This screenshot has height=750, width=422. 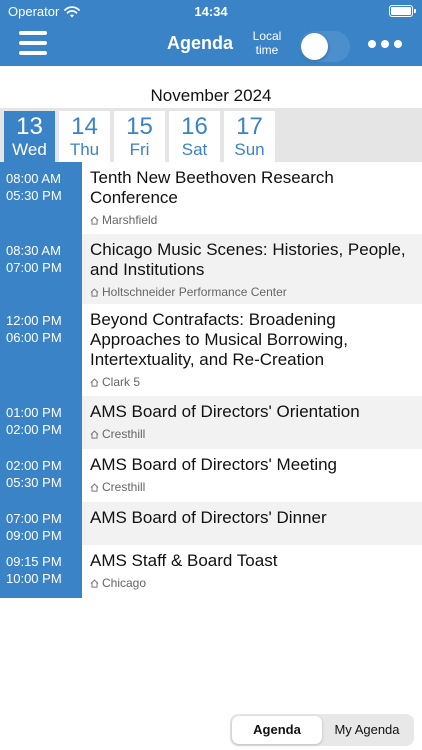 I want to click on date-weekday: Sat, so click(x=194, y=149).